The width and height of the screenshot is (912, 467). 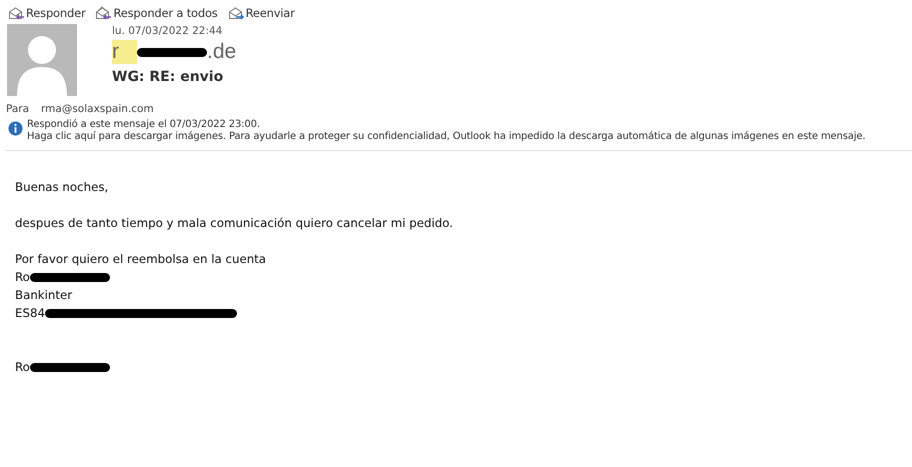 What do you see at coordinates (124, 52) in the screenshot?
I see `sender-address: r` at bounding box center [124, 52].